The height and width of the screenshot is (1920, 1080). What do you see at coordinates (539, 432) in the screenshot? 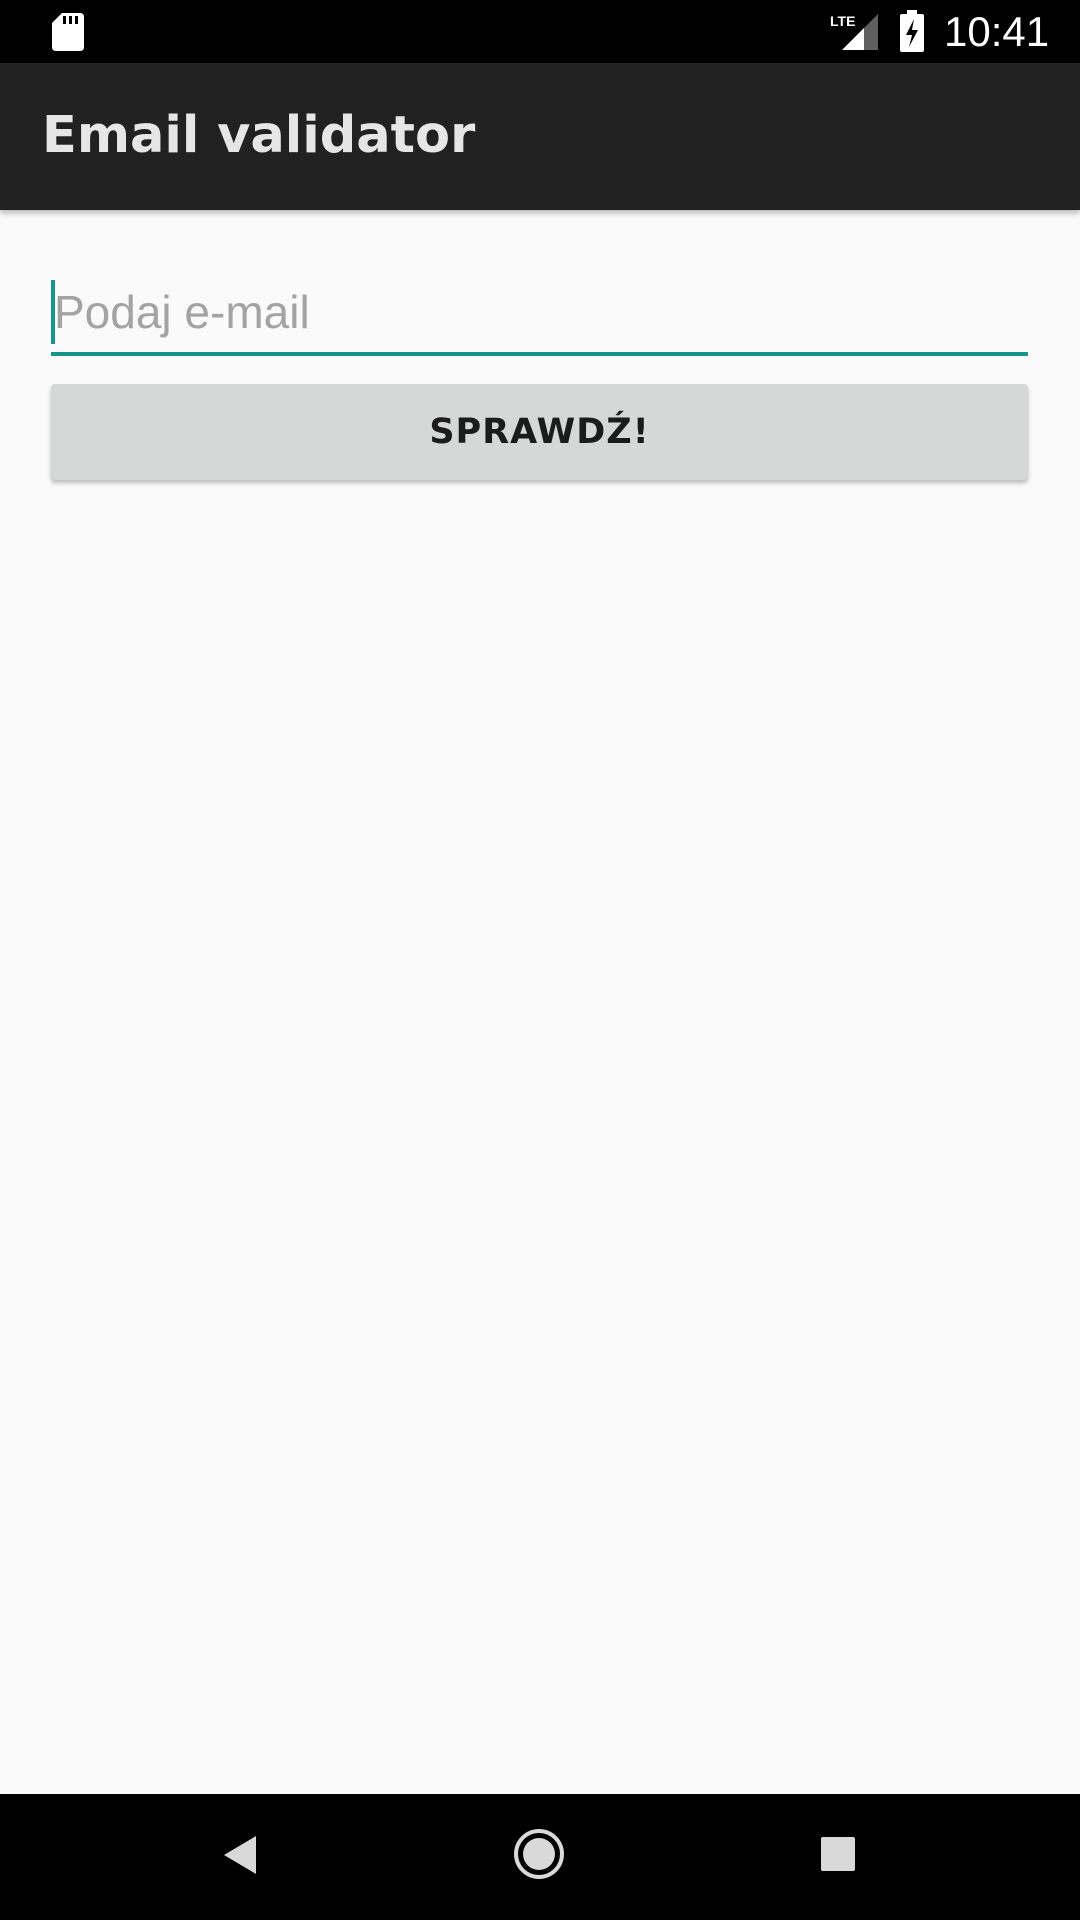
I see `check-button: SPRAWDŹ!` at bounding box center [539, 432].